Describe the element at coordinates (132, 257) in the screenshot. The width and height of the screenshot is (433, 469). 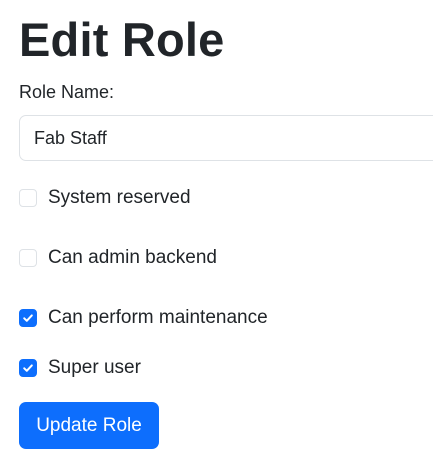
I see `can-admin-backend-label: Can admin backend` at that location.